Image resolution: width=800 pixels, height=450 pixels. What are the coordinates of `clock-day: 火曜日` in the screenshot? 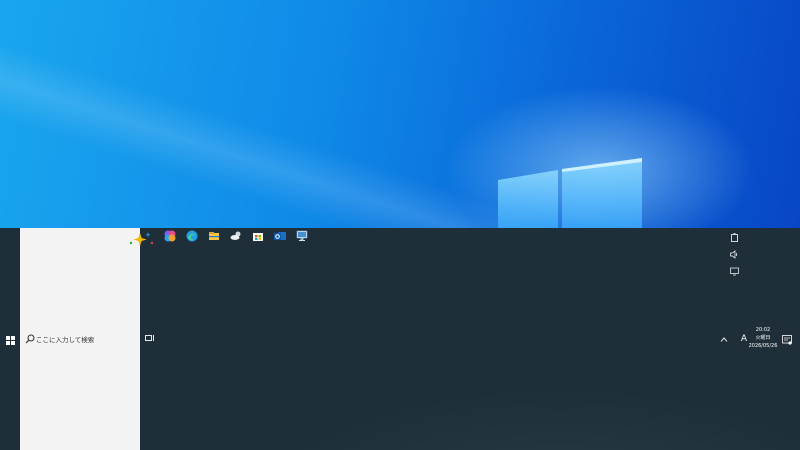 It's located at (763, 338).